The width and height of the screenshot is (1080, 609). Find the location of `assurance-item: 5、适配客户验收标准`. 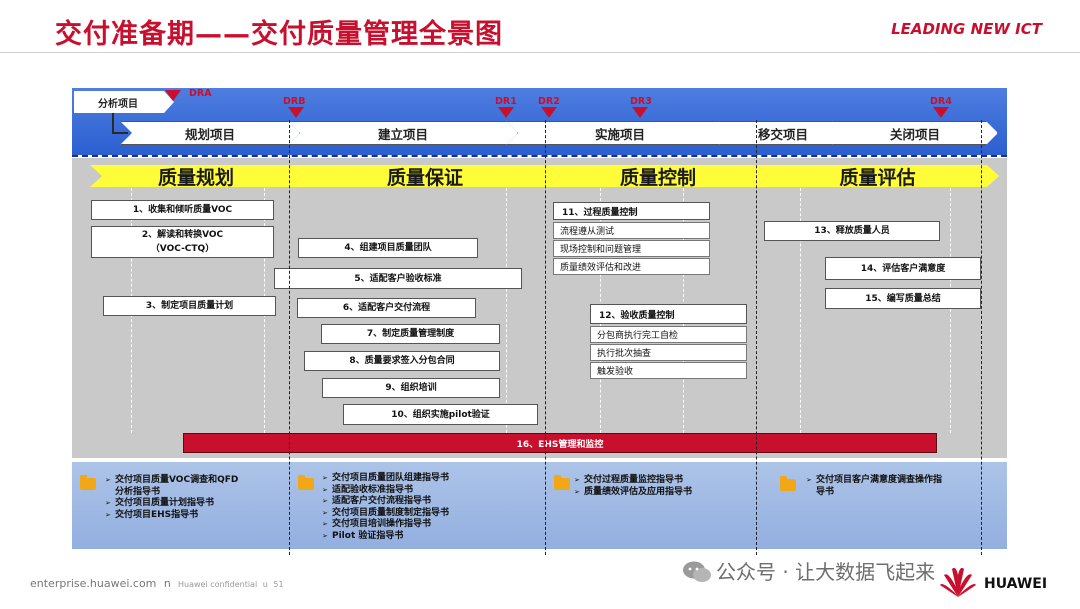

assurance-item: 5、适配客户验收标准 is located at coordinates (398, 278).